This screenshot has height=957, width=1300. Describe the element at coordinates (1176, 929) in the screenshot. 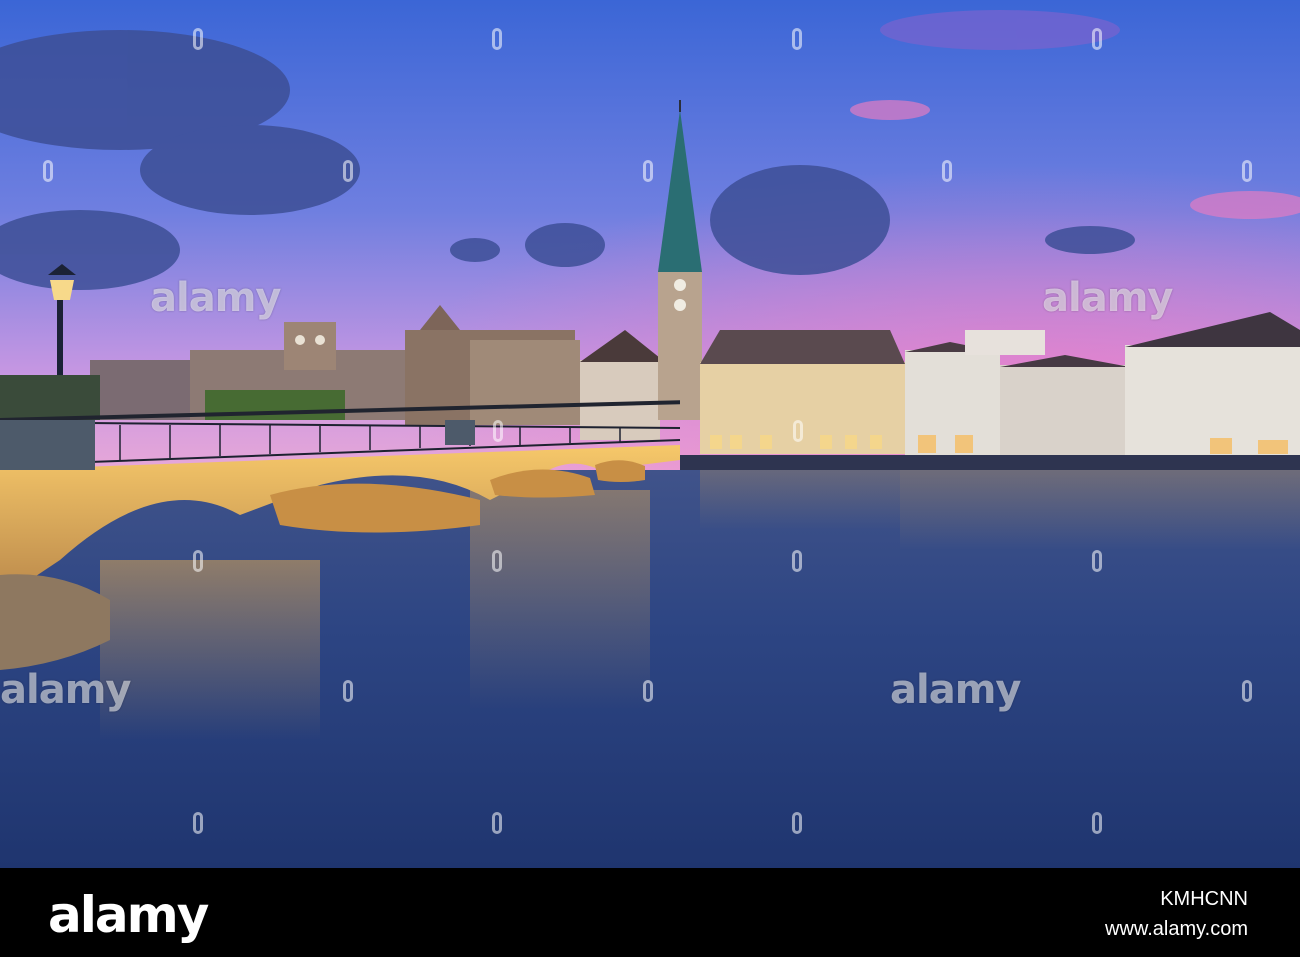

I see `site-url: www.alamy.com` at that location.